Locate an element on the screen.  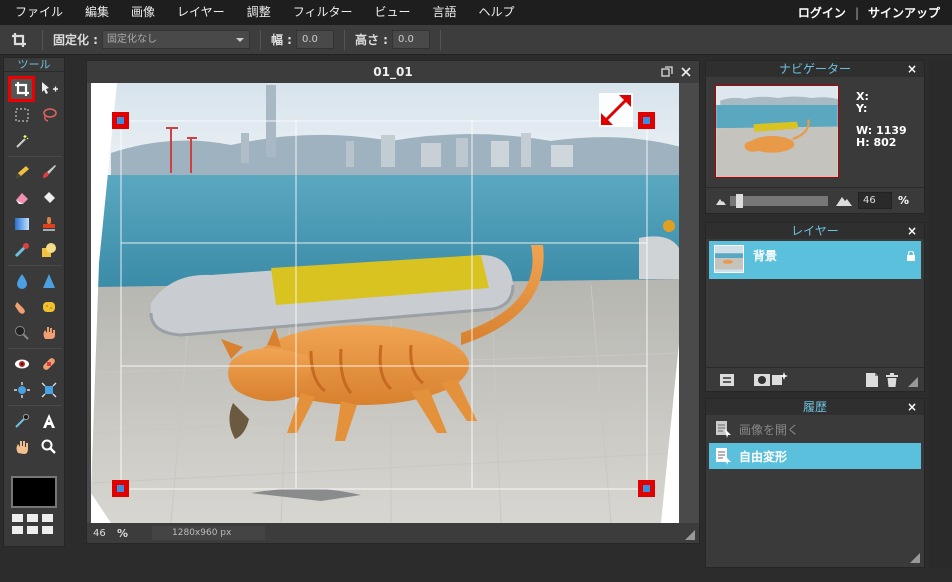
sharpen-icon is located at coordinates (48, 281).